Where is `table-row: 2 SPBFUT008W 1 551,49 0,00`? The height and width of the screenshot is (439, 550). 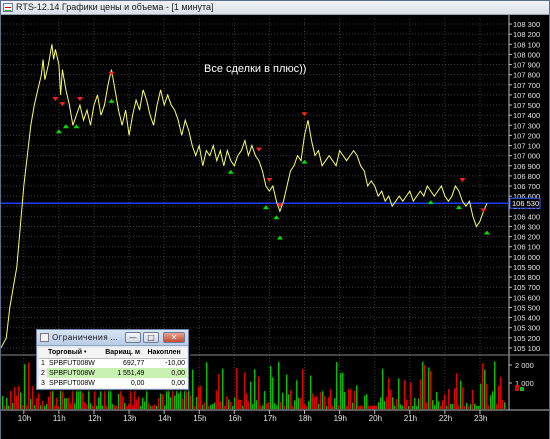 table-row: 2 SPBFUT008W 1 551,49 0,00 is located at coordinates (113, 373).